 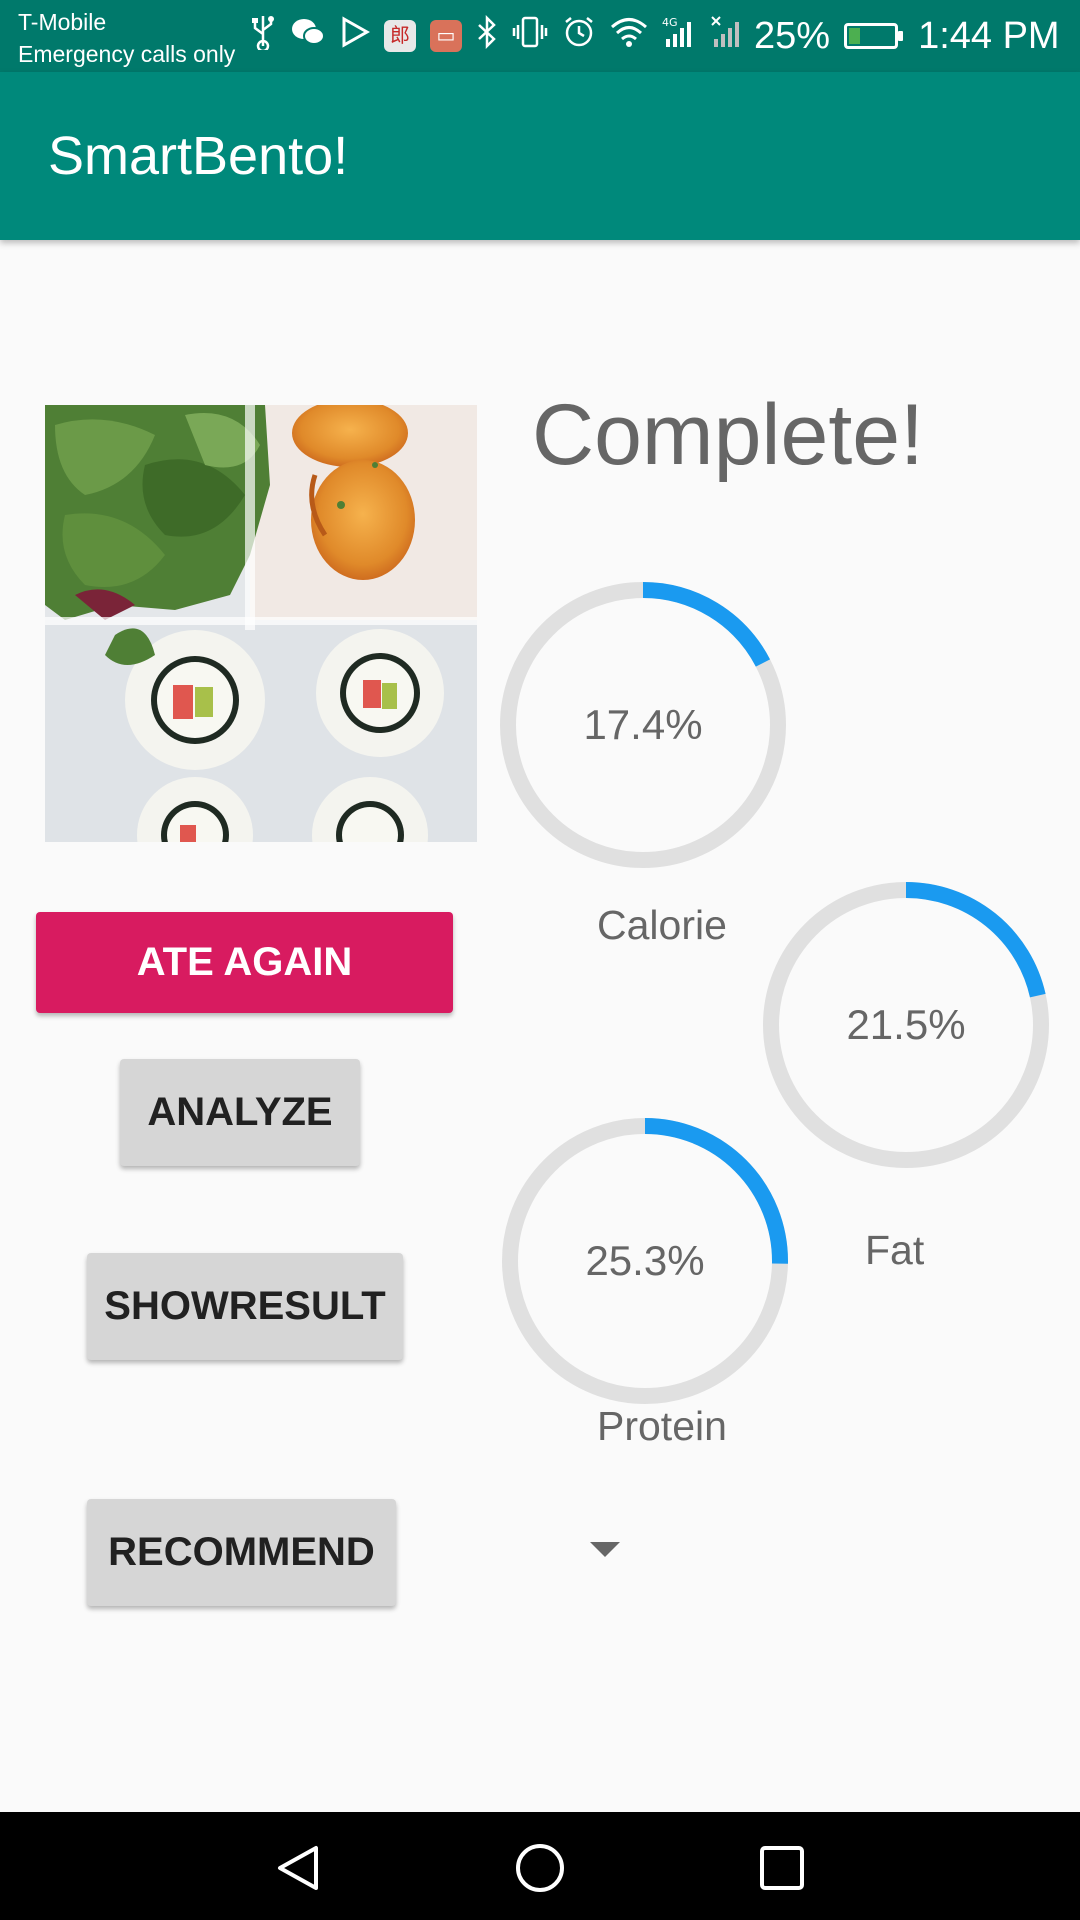 I want to click on protein-percent: 25.3%, so click(x=645, y=1260).